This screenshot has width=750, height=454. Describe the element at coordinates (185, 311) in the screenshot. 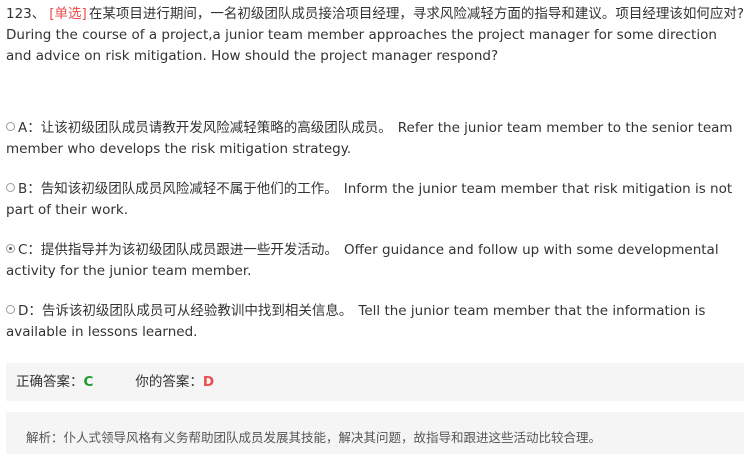

I see `option-d-label-zh: D：告诉该初级团队成员可从经验教训中找到相关信息。` at that location.